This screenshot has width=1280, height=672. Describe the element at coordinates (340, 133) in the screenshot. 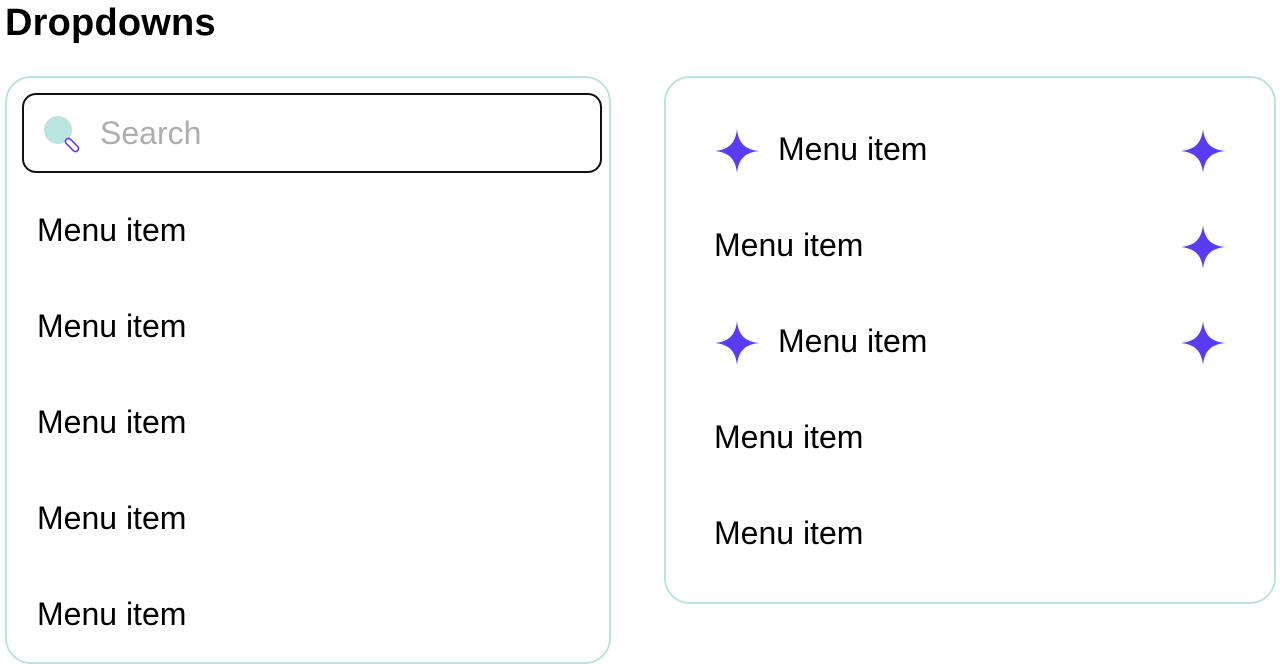

I see `search-input` at that location.